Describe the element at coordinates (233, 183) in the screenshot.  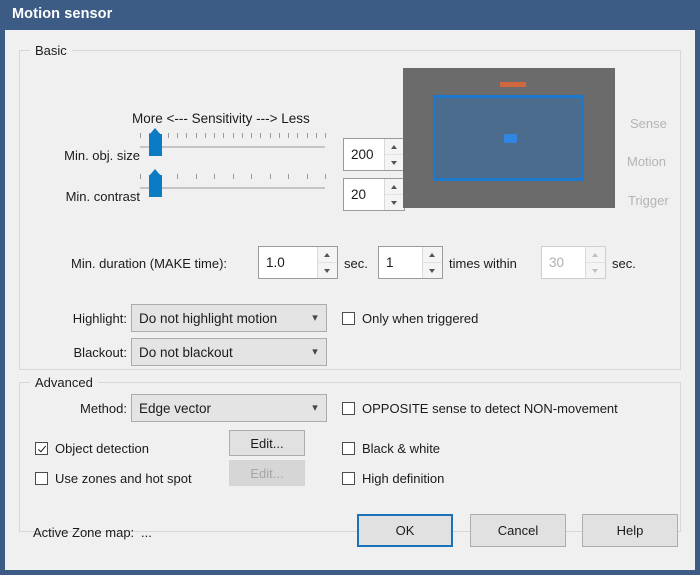
I see `min-contrast-slider` at that location.